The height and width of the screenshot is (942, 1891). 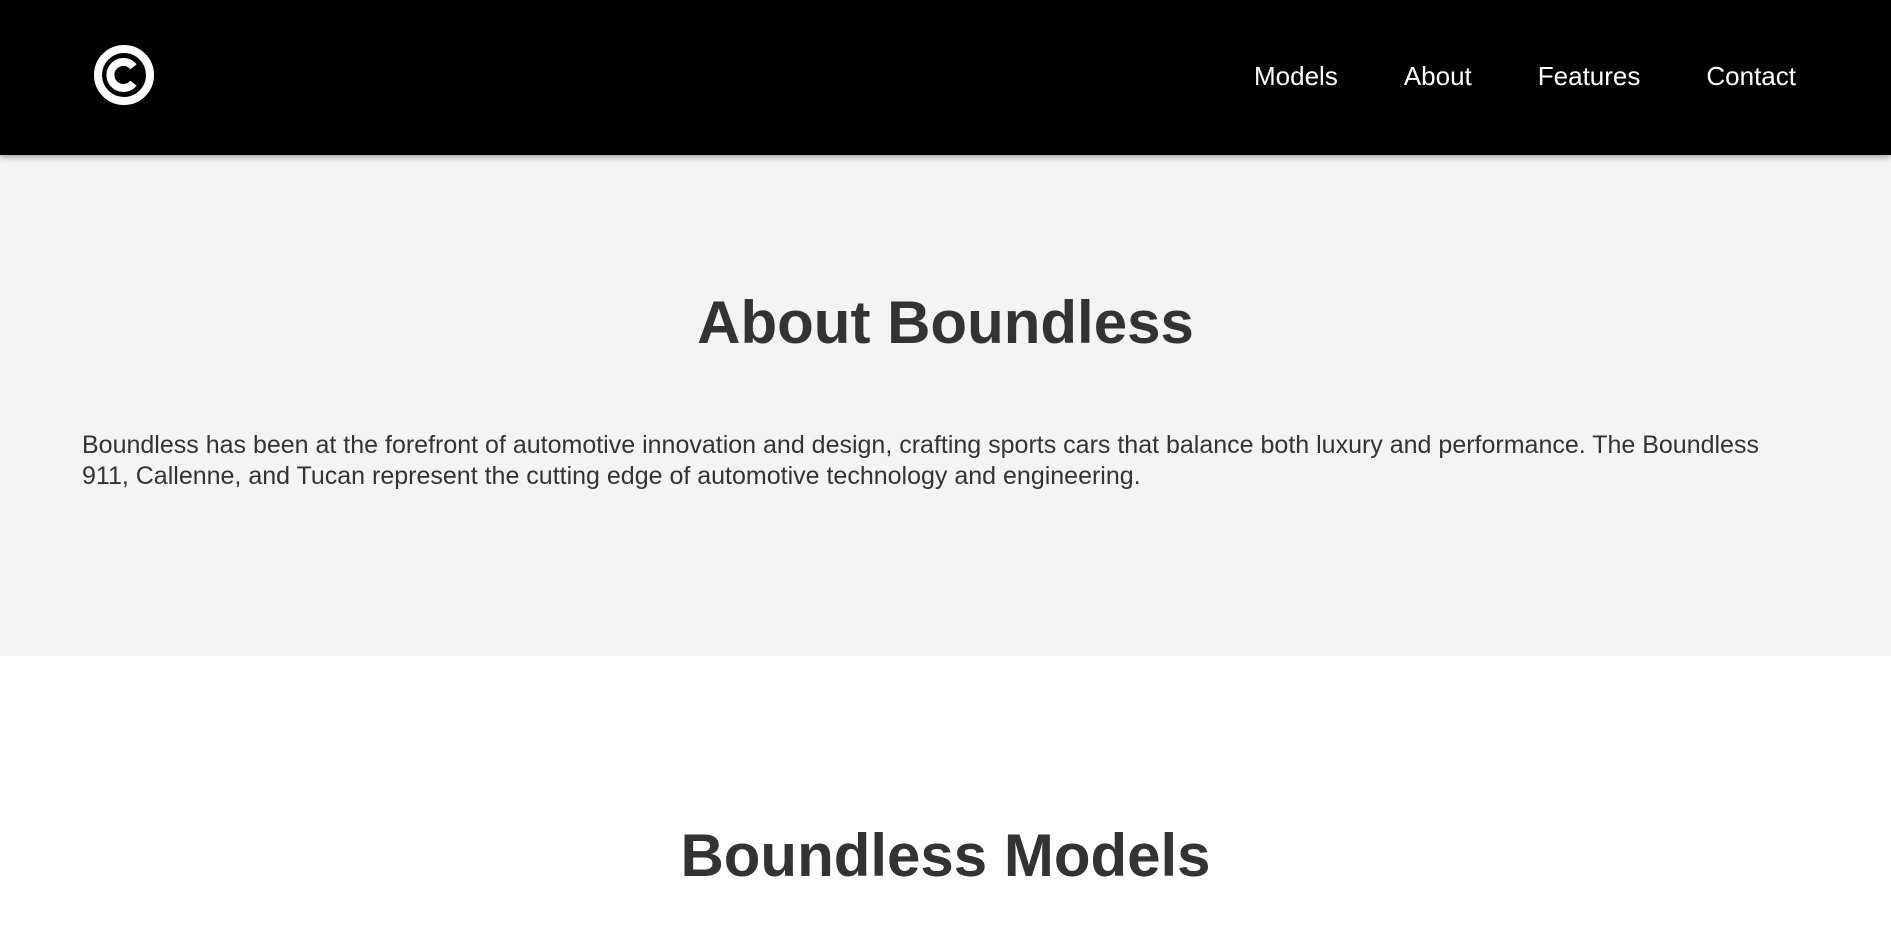 I want to click on main-nav: Models About Features Contact, so click(x=1525, y=77).